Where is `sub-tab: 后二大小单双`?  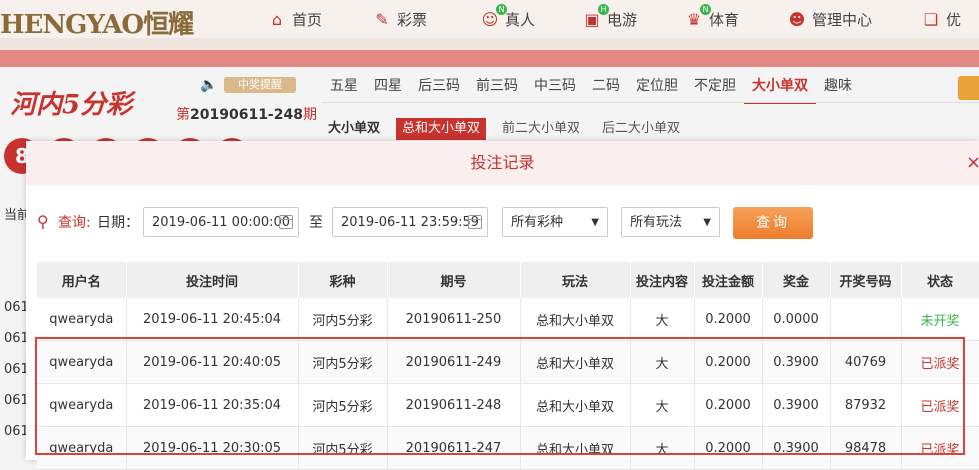
sub-tab: 后二大小单双 is located at coordinates (641, 129).